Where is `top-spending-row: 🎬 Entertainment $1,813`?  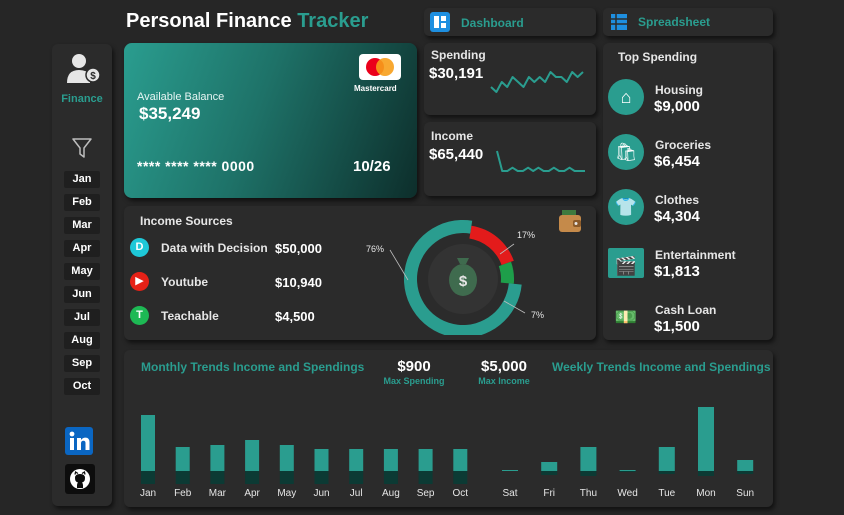 top-spending-row: 🎬 Entertainment $1,813 is located at coordinates (688, 267).